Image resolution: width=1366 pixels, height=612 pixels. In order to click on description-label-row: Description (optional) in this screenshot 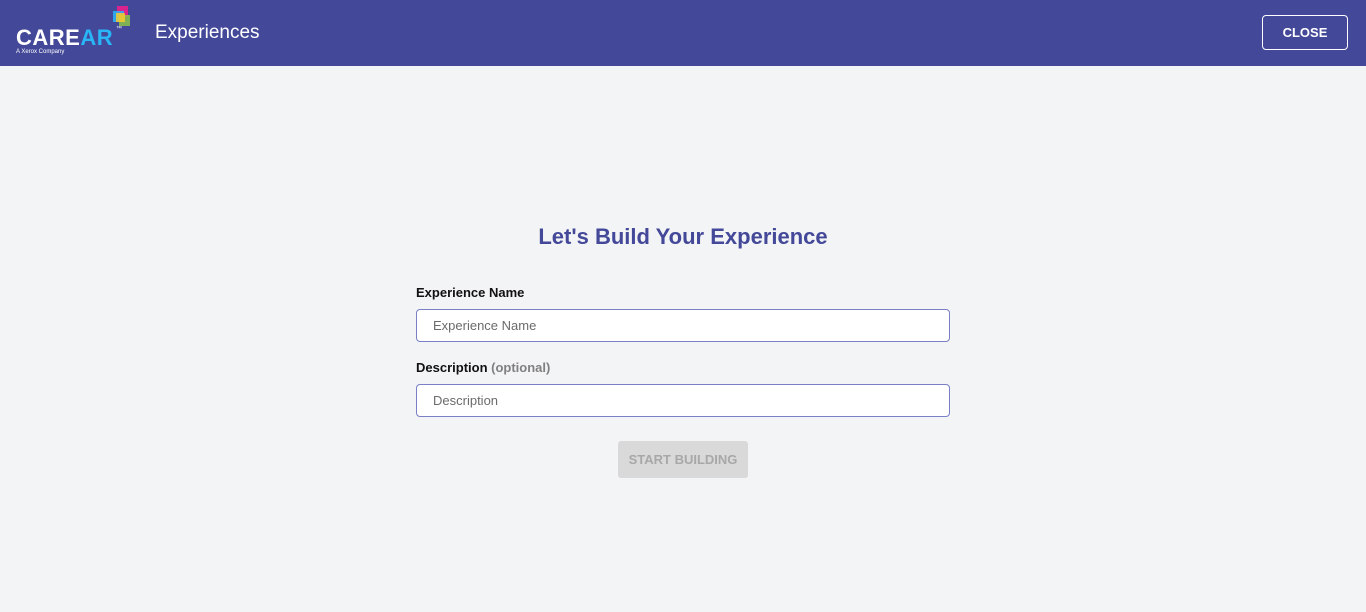, I will do `click(483, 367)`.